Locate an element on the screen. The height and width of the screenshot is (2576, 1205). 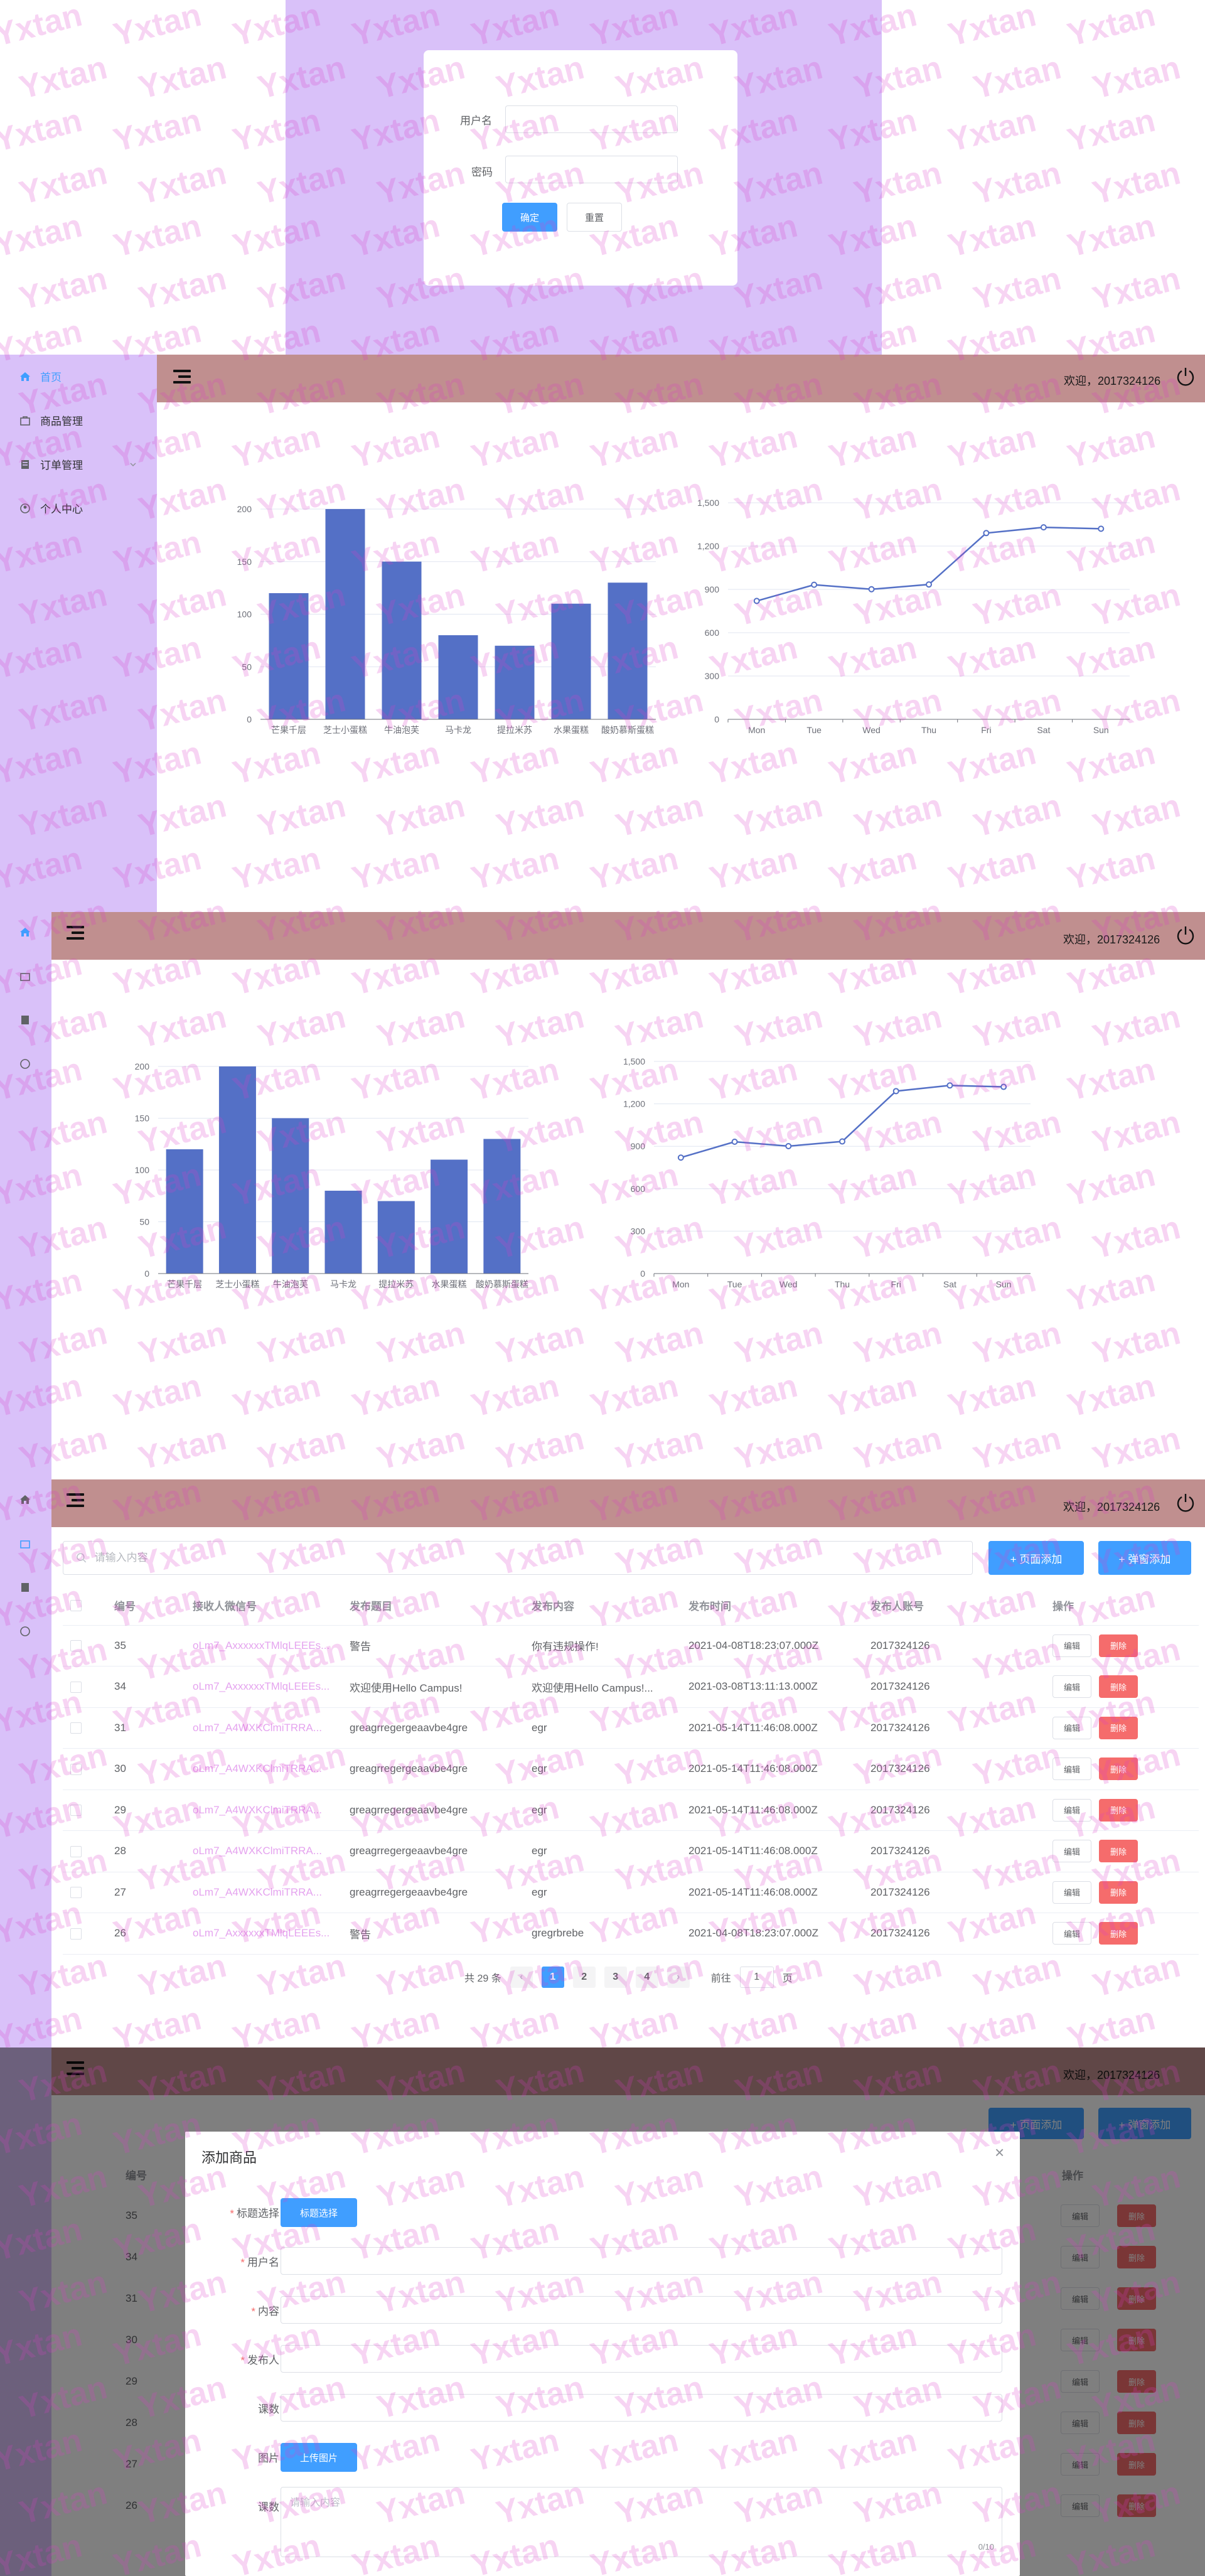
row-title: greagrregergeaavbe4gre is located at coordinates (433, 1810).